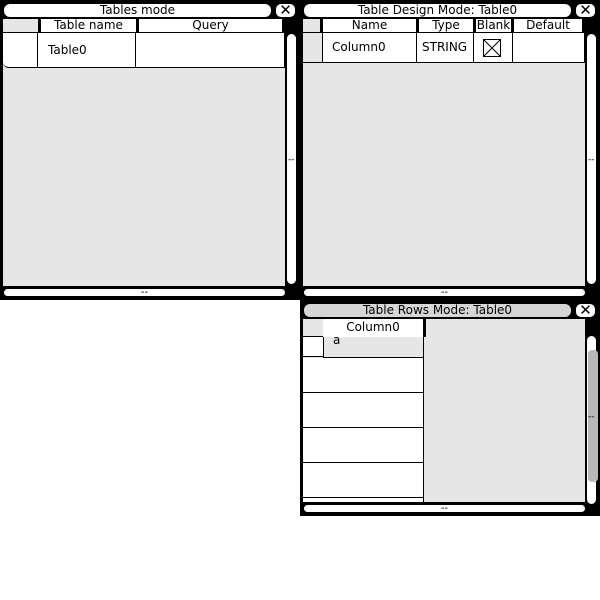 This screenshot has width=600, height=600. I want to click on column-type-cell: STRING, so click(445, 48).